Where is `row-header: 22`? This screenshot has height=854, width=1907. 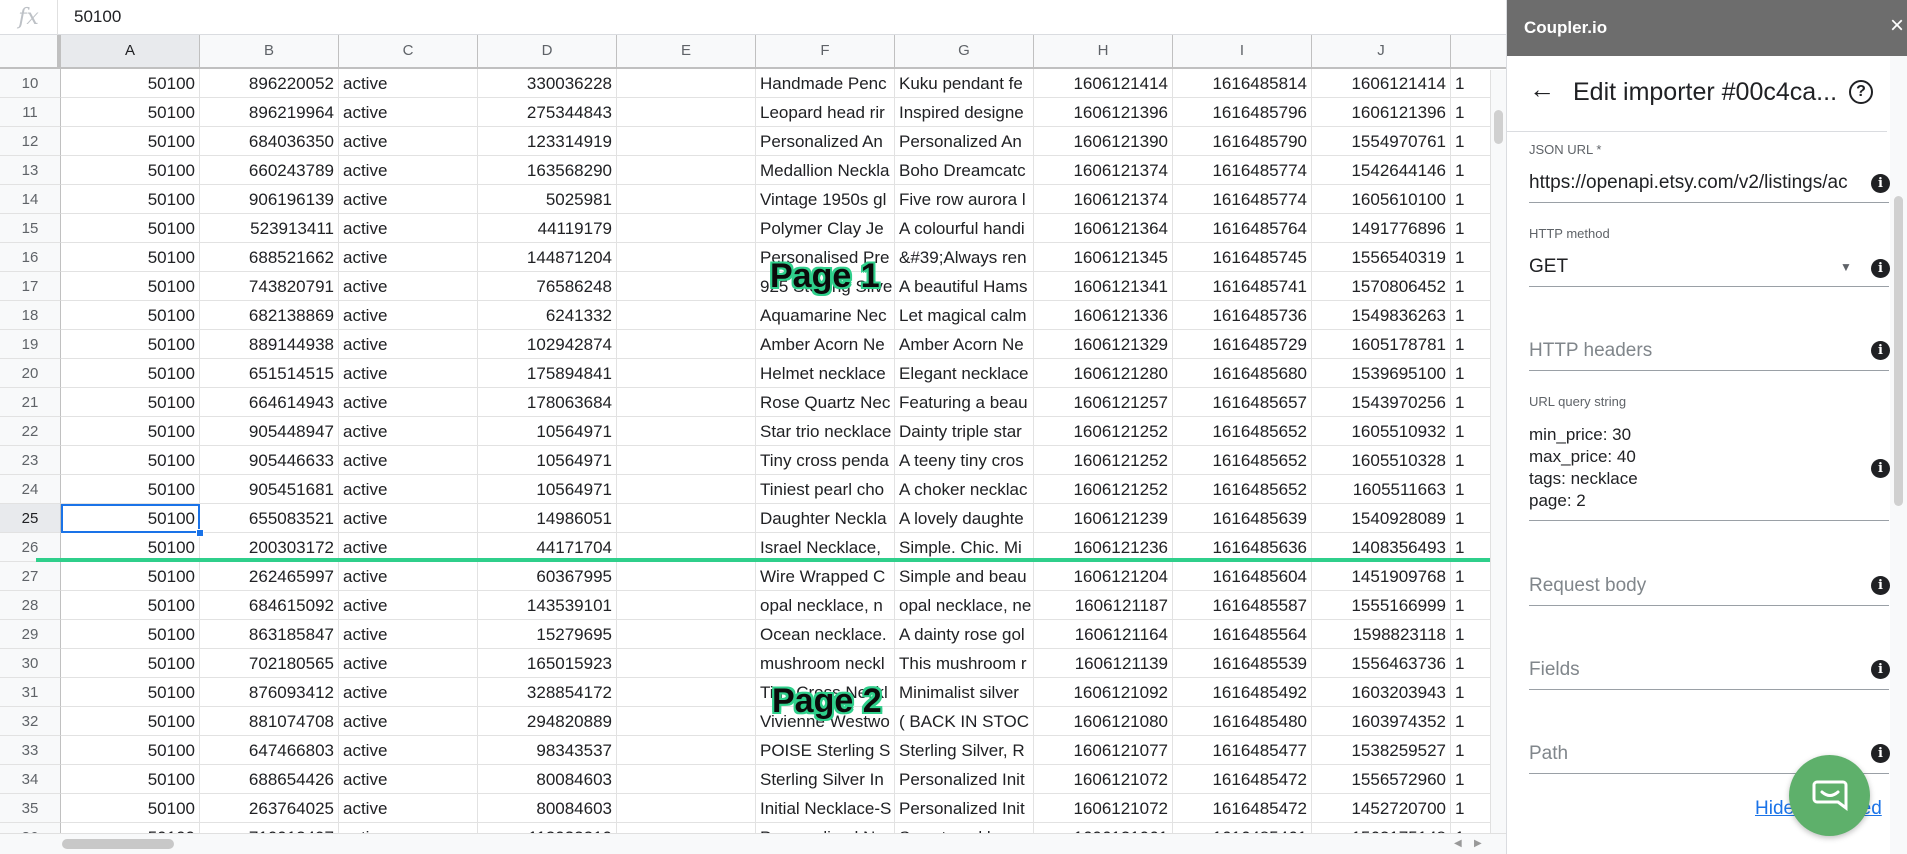
row-header: 22 is located at coordinates (30, 431).